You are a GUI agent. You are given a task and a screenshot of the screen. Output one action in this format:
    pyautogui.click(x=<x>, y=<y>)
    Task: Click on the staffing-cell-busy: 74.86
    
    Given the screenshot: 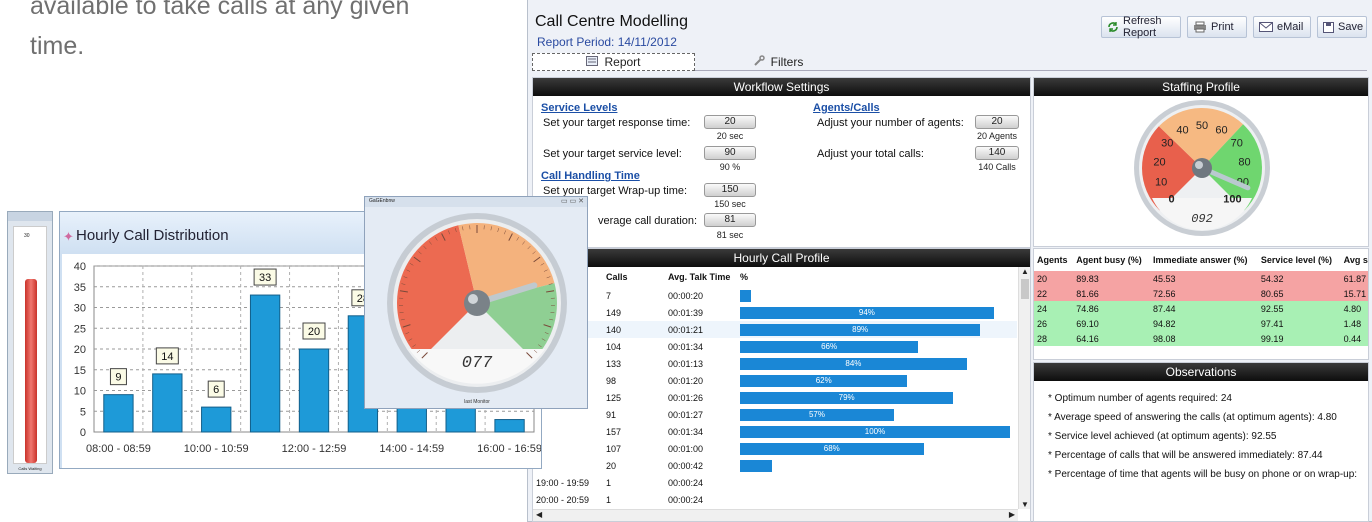 What is the action you would take?
    pyautogui.click(x=1087, y=308)
    